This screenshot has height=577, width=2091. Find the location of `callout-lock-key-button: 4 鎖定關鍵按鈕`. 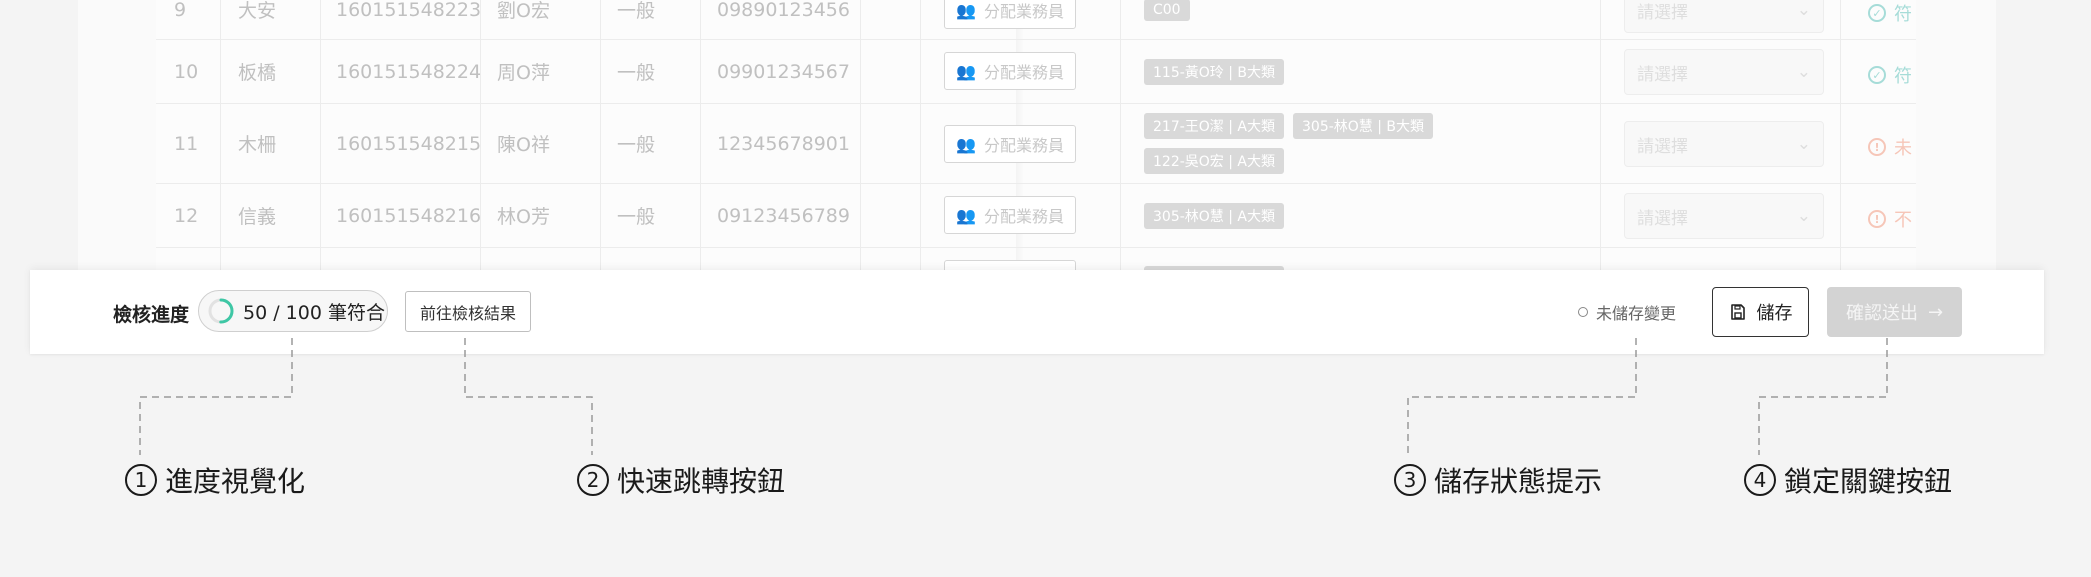

callout-lock-key-button: 4 鎖定關鍵按鈕 is located at coordinates (1848, 480).